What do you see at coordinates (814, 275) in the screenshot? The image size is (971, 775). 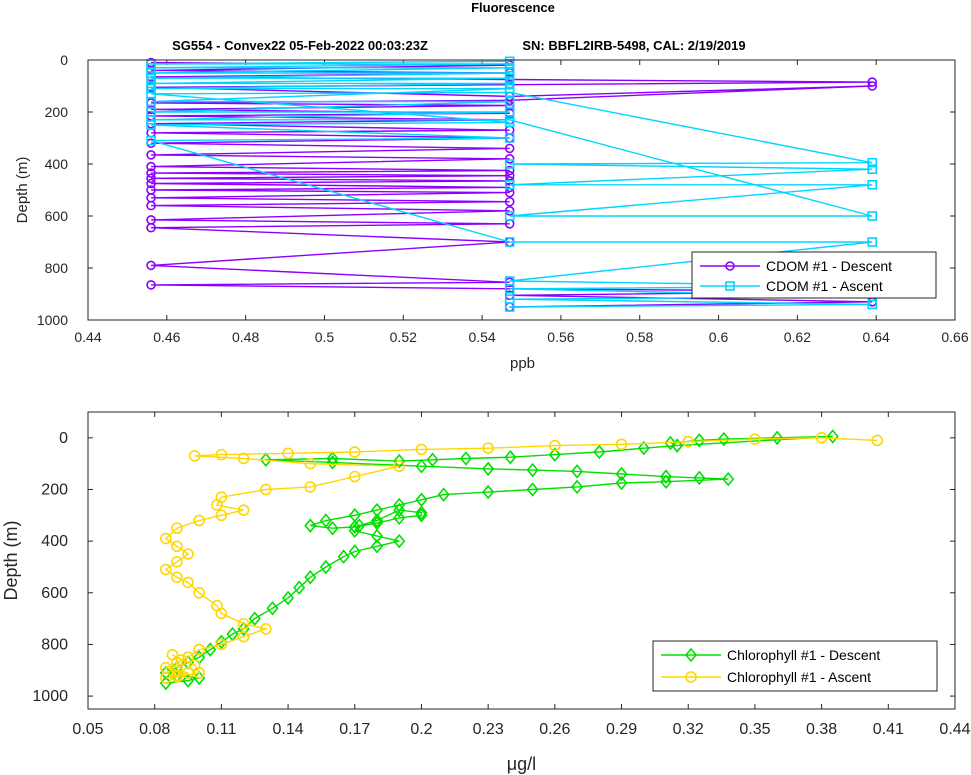 I see `legend: CDOM #1 - Descent CDOM #1 - Ascent` at bounding box center [814, 275].